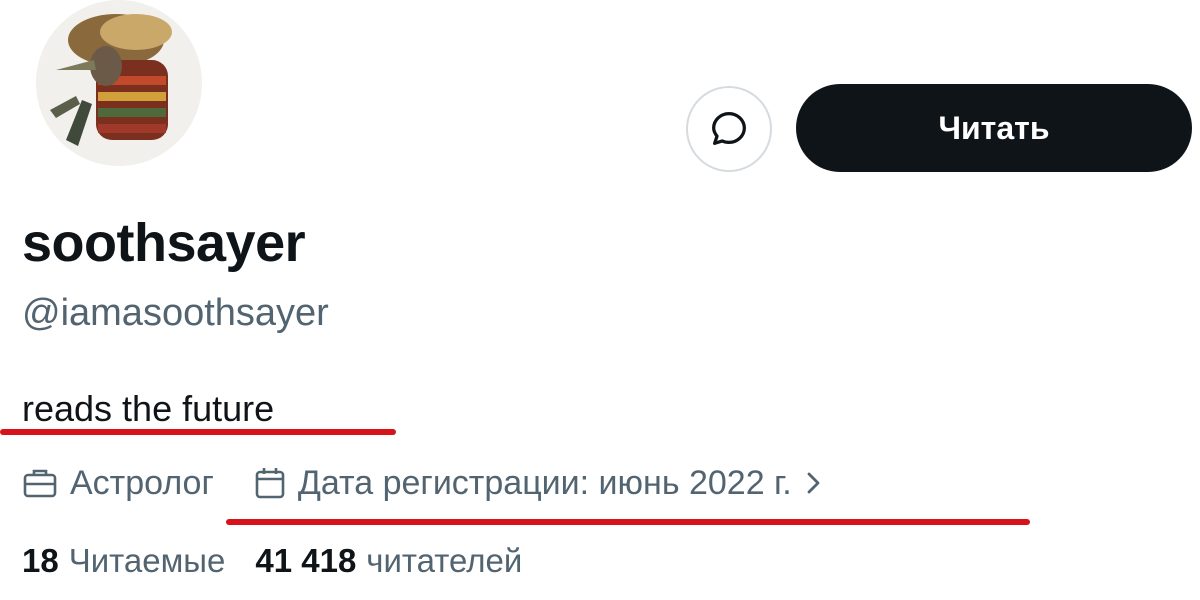 This screenshot has height=600, width=1200. What do you see at coordinates (306, 560) in the screenshot?
I see `followers-count: 41 418` at bounding box center [306, 560].